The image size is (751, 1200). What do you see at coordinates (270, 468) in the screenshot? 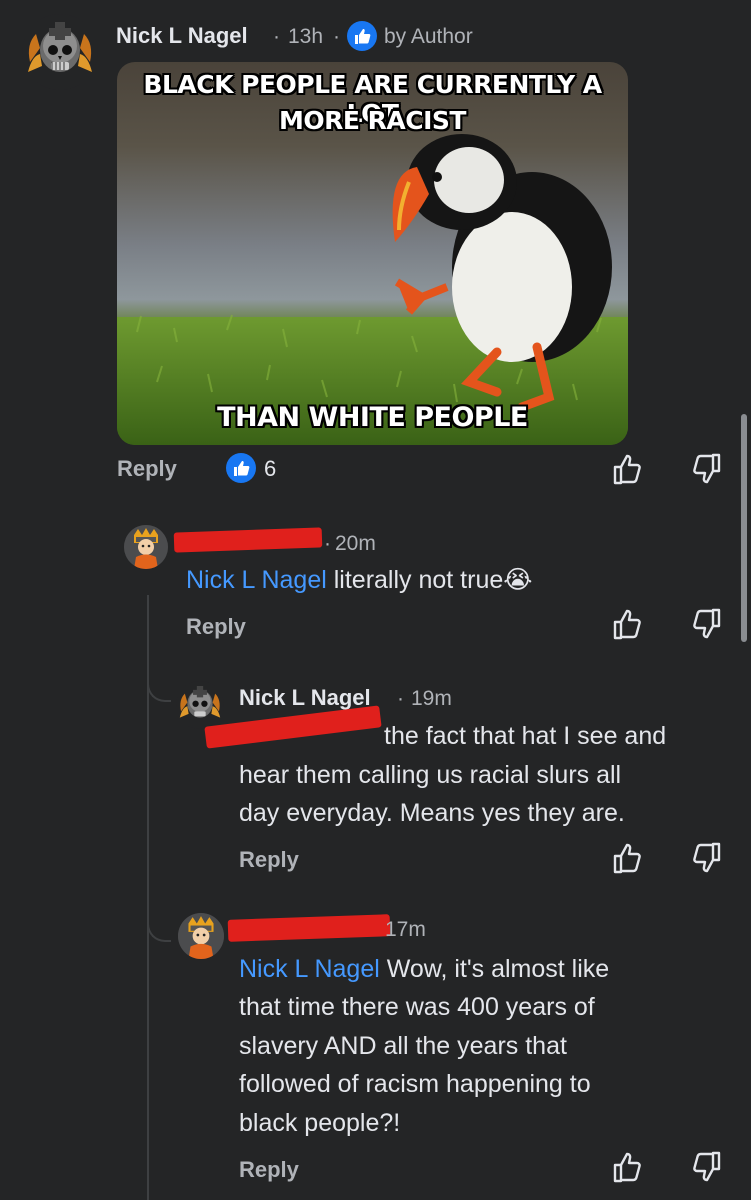
I see `like-count: 6` at bounding box center [270, 468].